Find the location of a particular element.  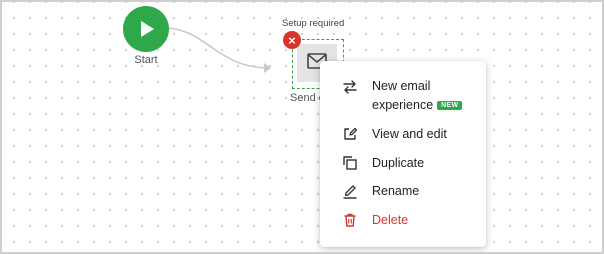

start-node is located at coordinates (146, 29).